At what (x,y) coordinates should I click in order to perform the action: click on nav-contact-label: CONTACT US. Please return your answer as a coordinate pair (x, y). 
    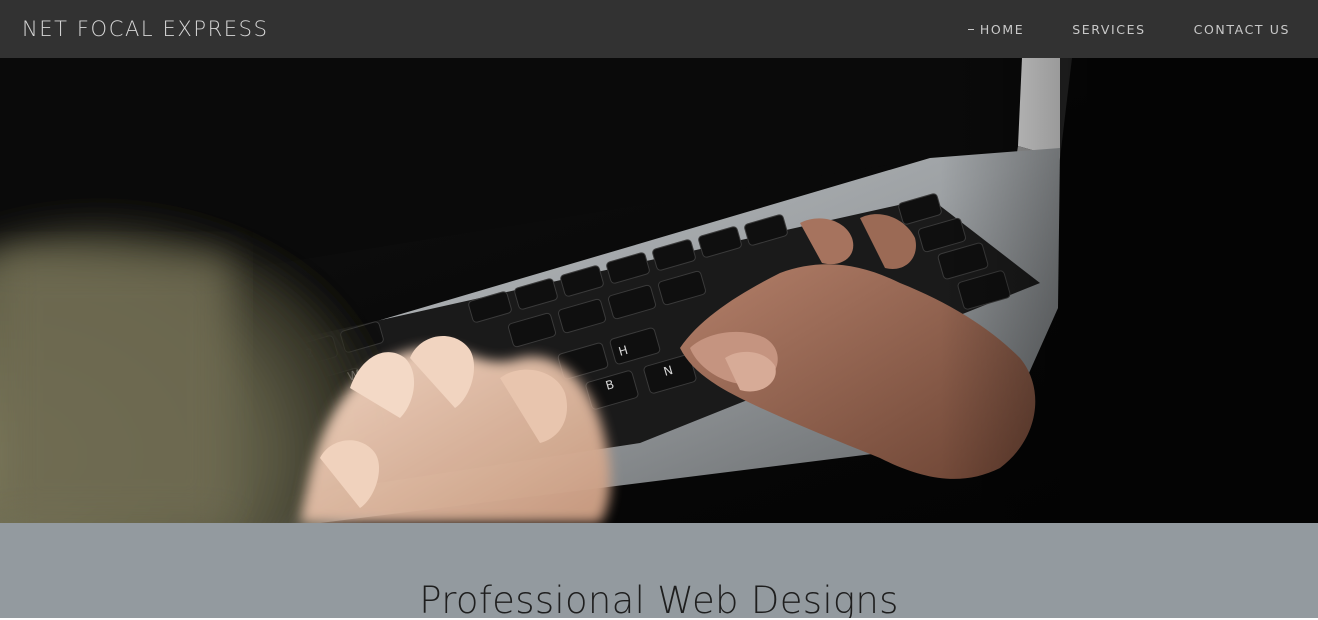
    Looking at the image, I should click on (1241, 29).